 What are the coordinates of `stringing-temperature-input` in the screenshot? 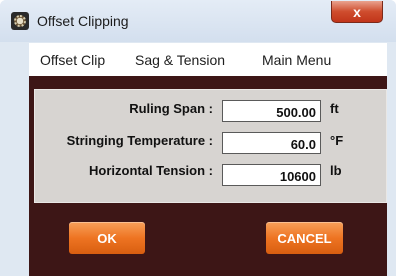 It's located at (271, 143).